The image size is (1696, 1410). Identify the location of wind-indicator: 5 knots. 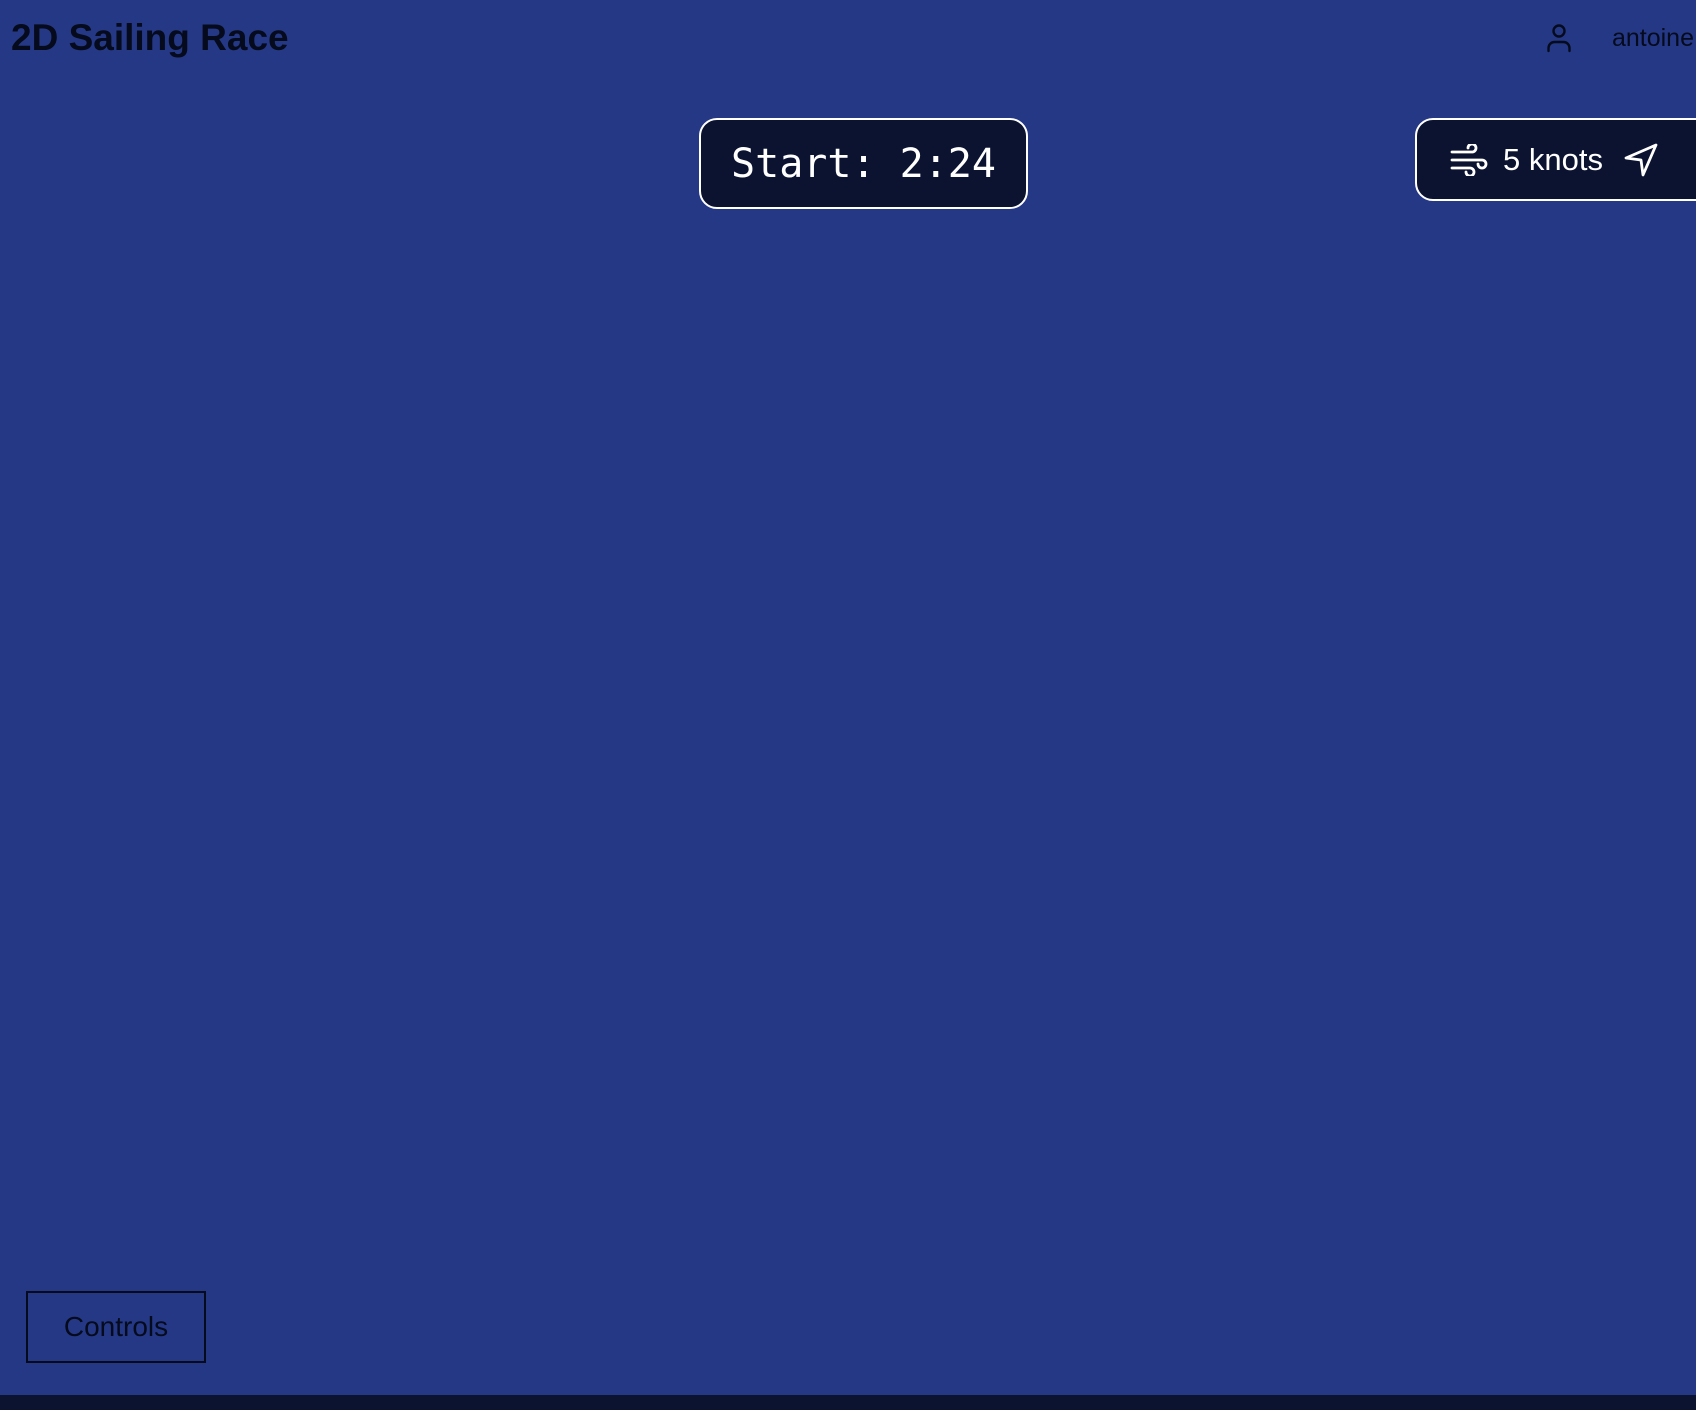
(1555, 159).